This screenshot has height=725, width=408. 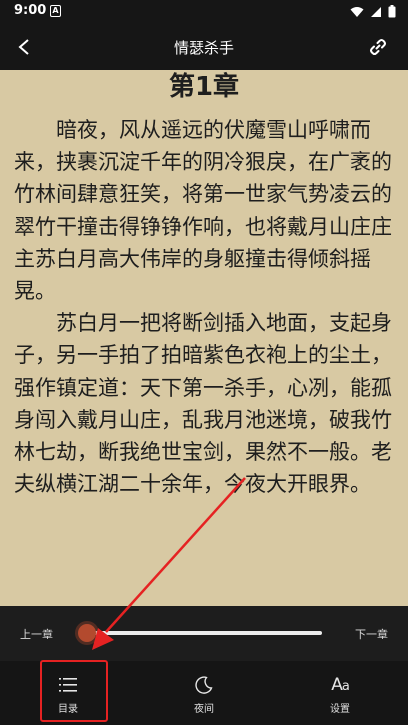 What do you see at coordinates (204, 685) in the screenshot?
I see `moon-icon` at bounding box center [204, 685].